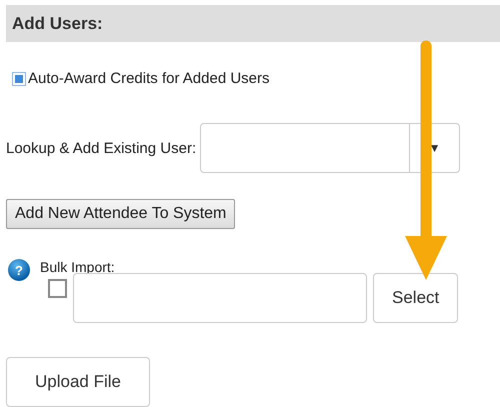  What do you see at coordinates (253, 23) in the screenshot?
I see `section-title: Add Users:` at bounding box center [253, 23].